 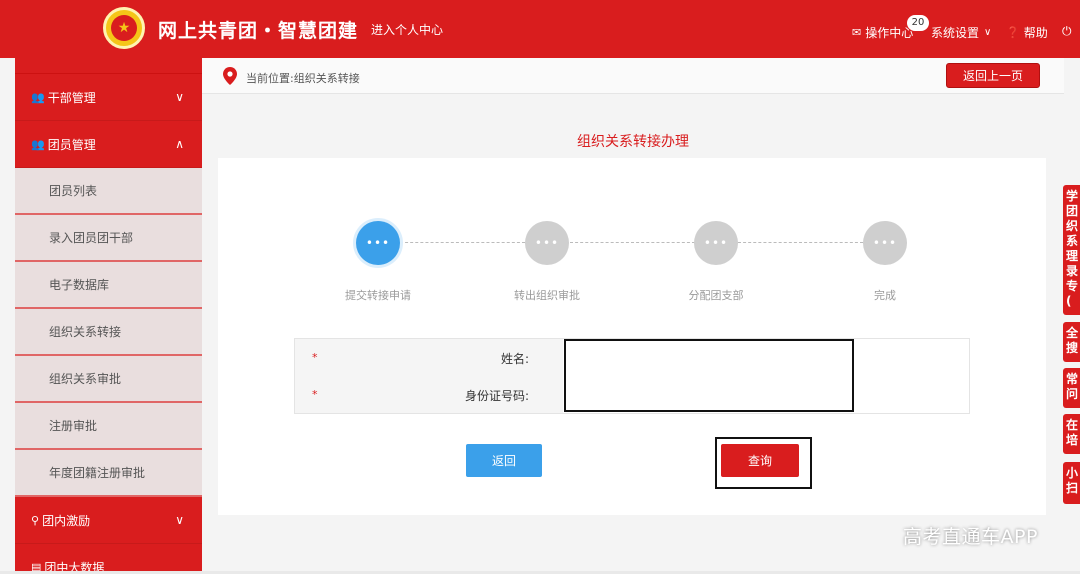 I want to click on query-form: * 姓名: * 身份证号码:, so click(x=632, y=376).